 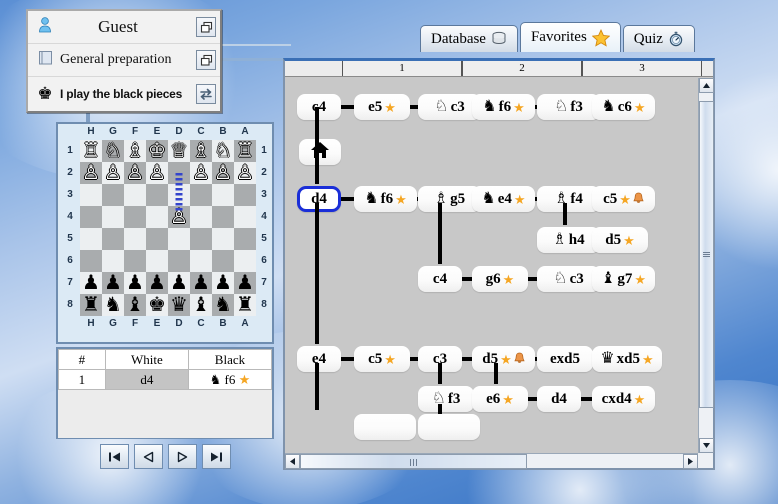 What do you see at coordinates (706, 254) in the screenshot?
I see `vertical-scroll-thumb` at bounding box center [706, 254].